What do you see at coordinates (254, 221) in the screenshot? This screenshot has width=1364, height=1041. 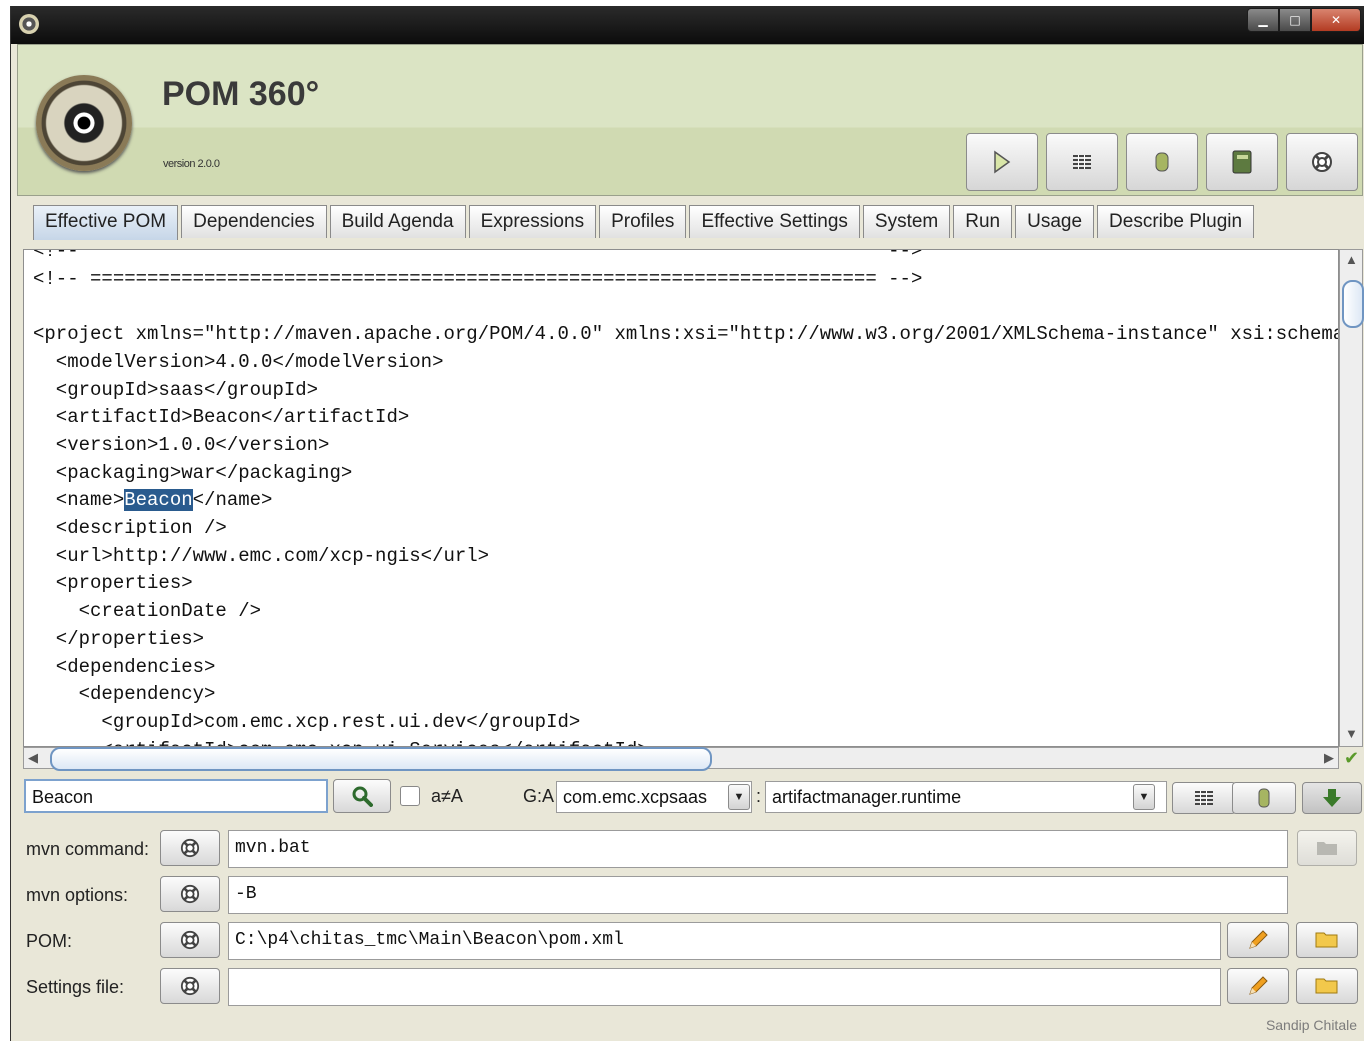 I see `tab-dependencies: Dependencies` at bounding box center [254, 221].